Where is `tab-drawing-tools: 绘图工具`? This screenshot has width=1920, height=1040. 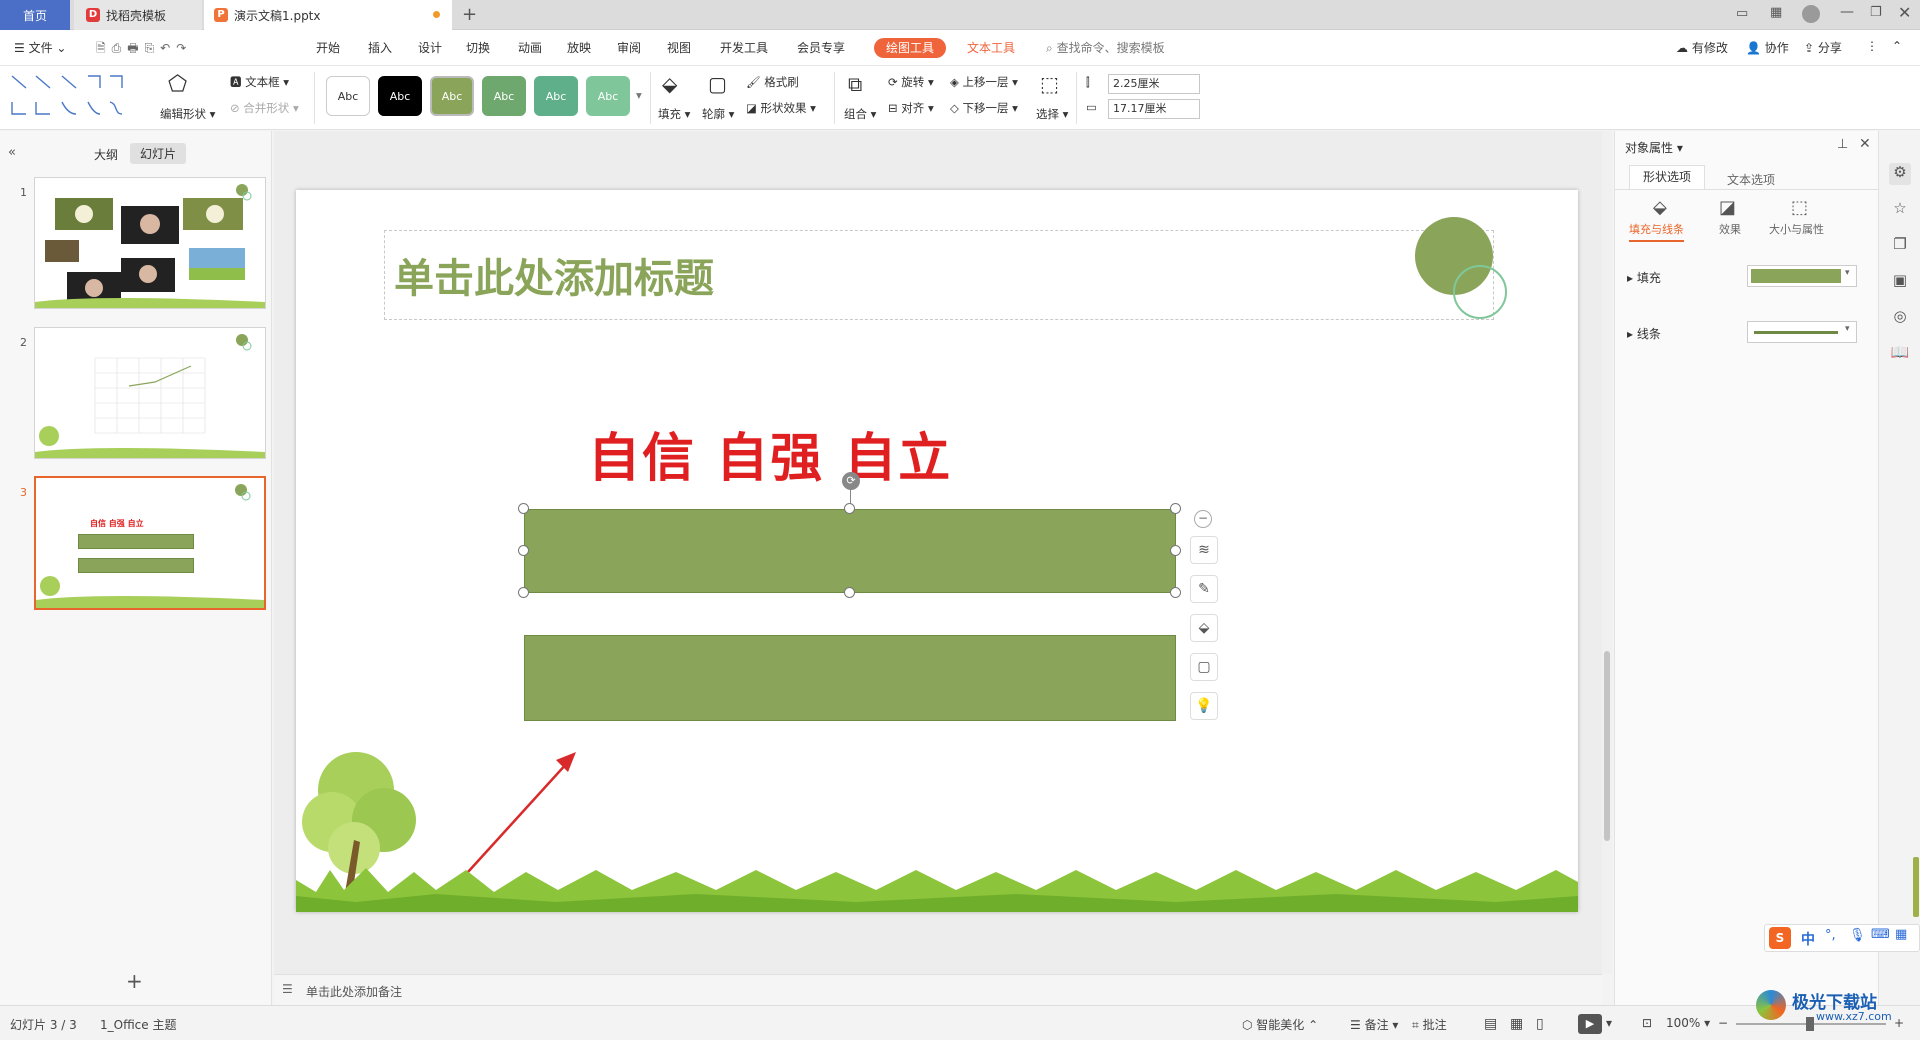 tab-drawing-tools: 绘图工具 is located at coordinates (910, 48).